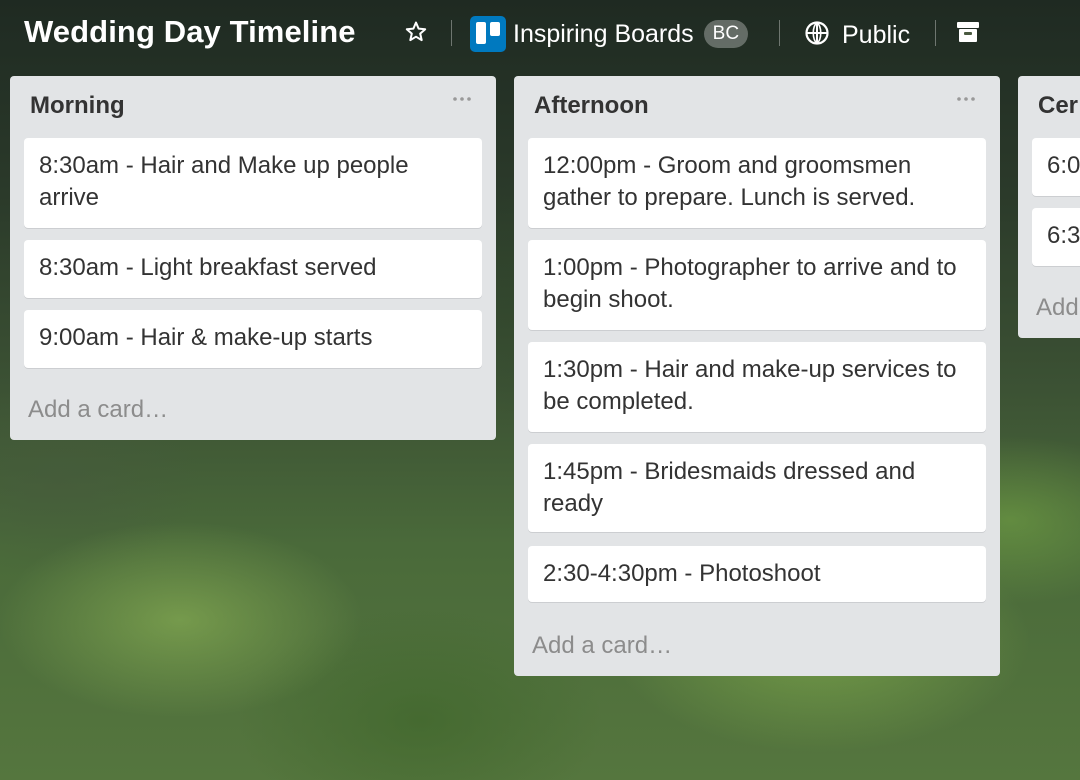  I want to click on star-button, so click(416, 34).